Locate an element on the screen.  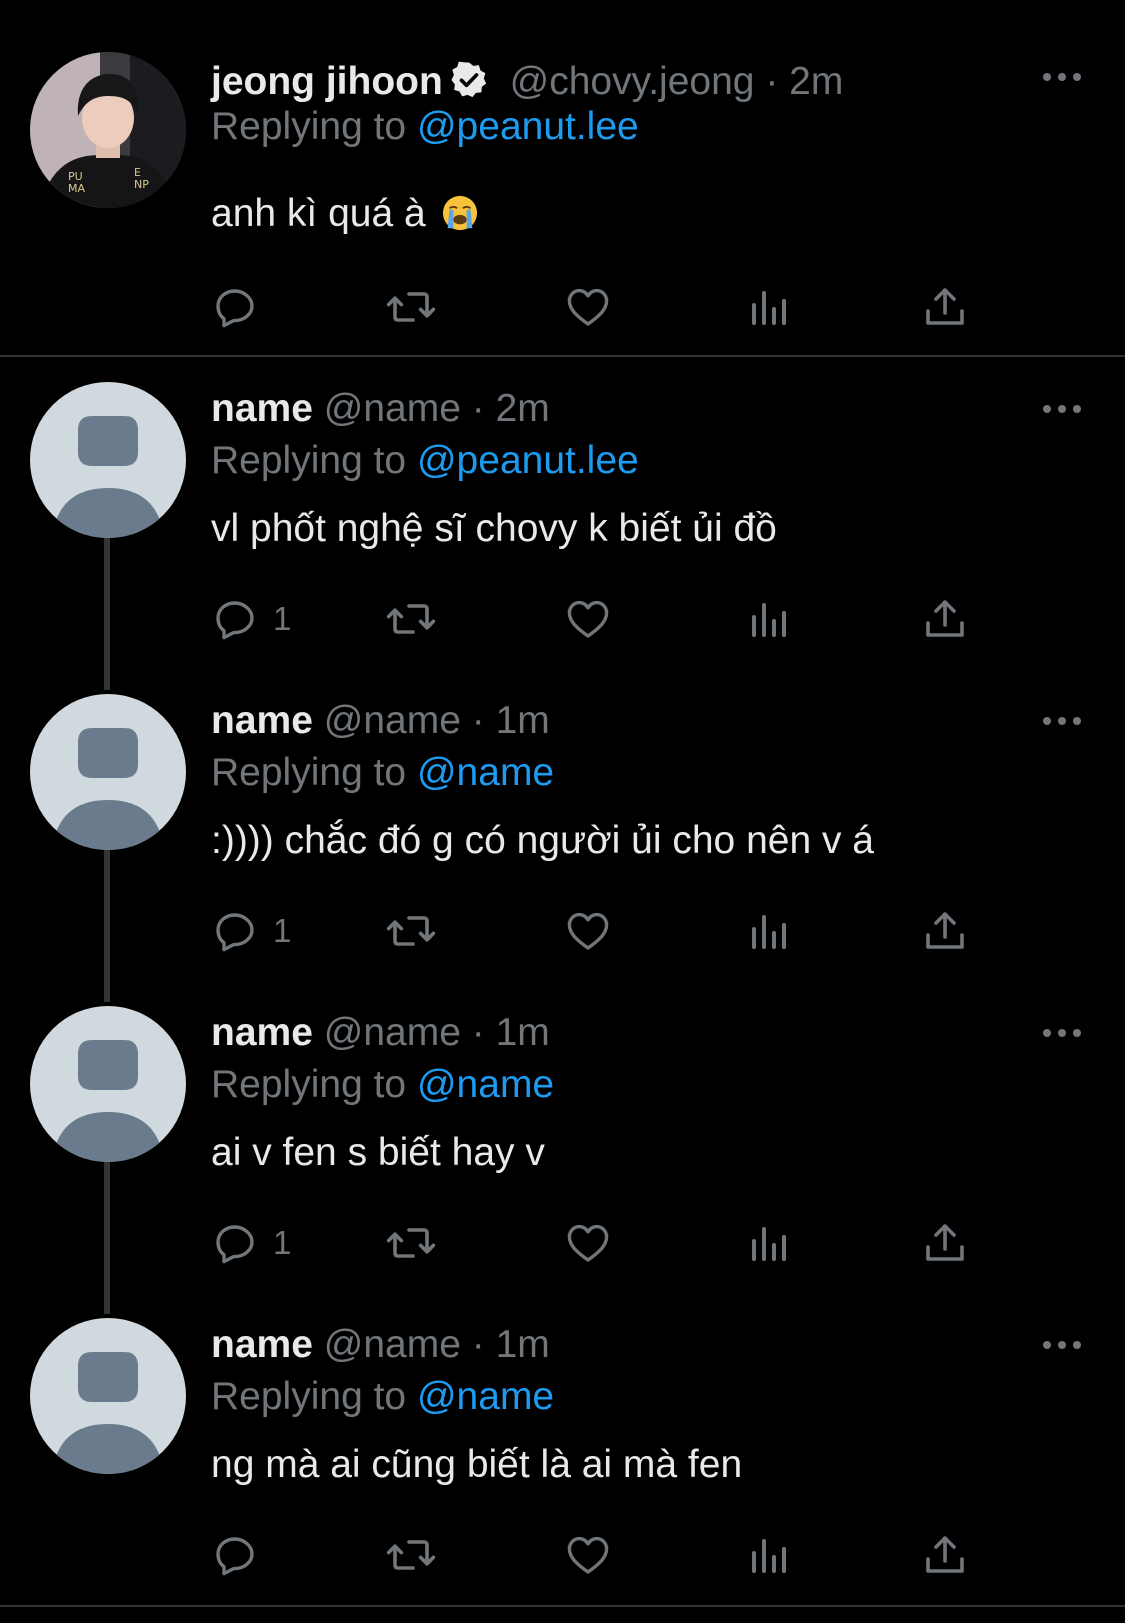
tweet-text-content: ng mà ai cũng biết là ai mà fen is located at coordinates (477, 1464).